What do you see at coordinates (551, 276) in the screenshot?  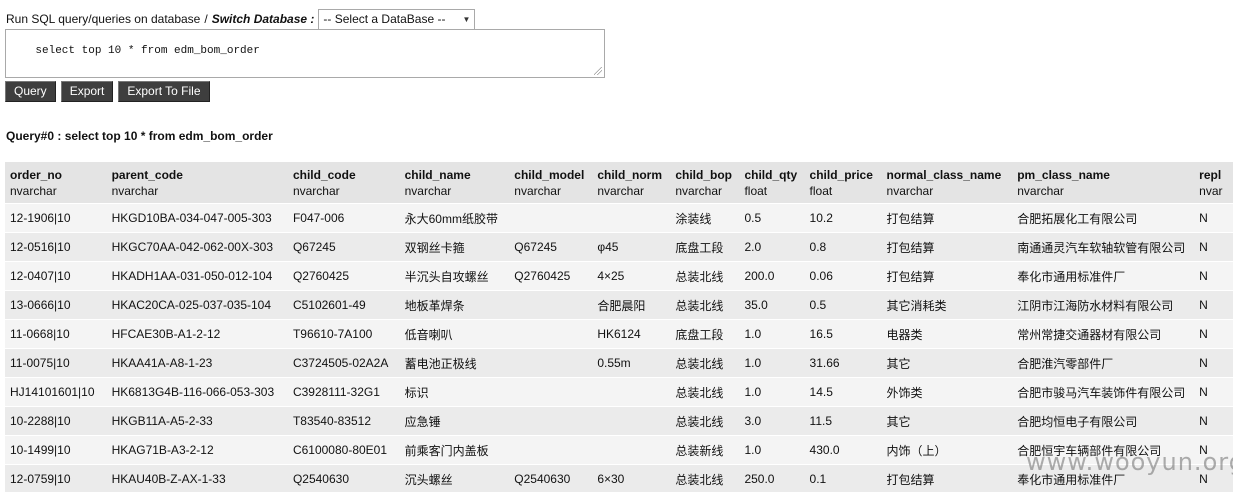 I see `table-cell-child-model: Q2760425` at bounding box center [551, 276].